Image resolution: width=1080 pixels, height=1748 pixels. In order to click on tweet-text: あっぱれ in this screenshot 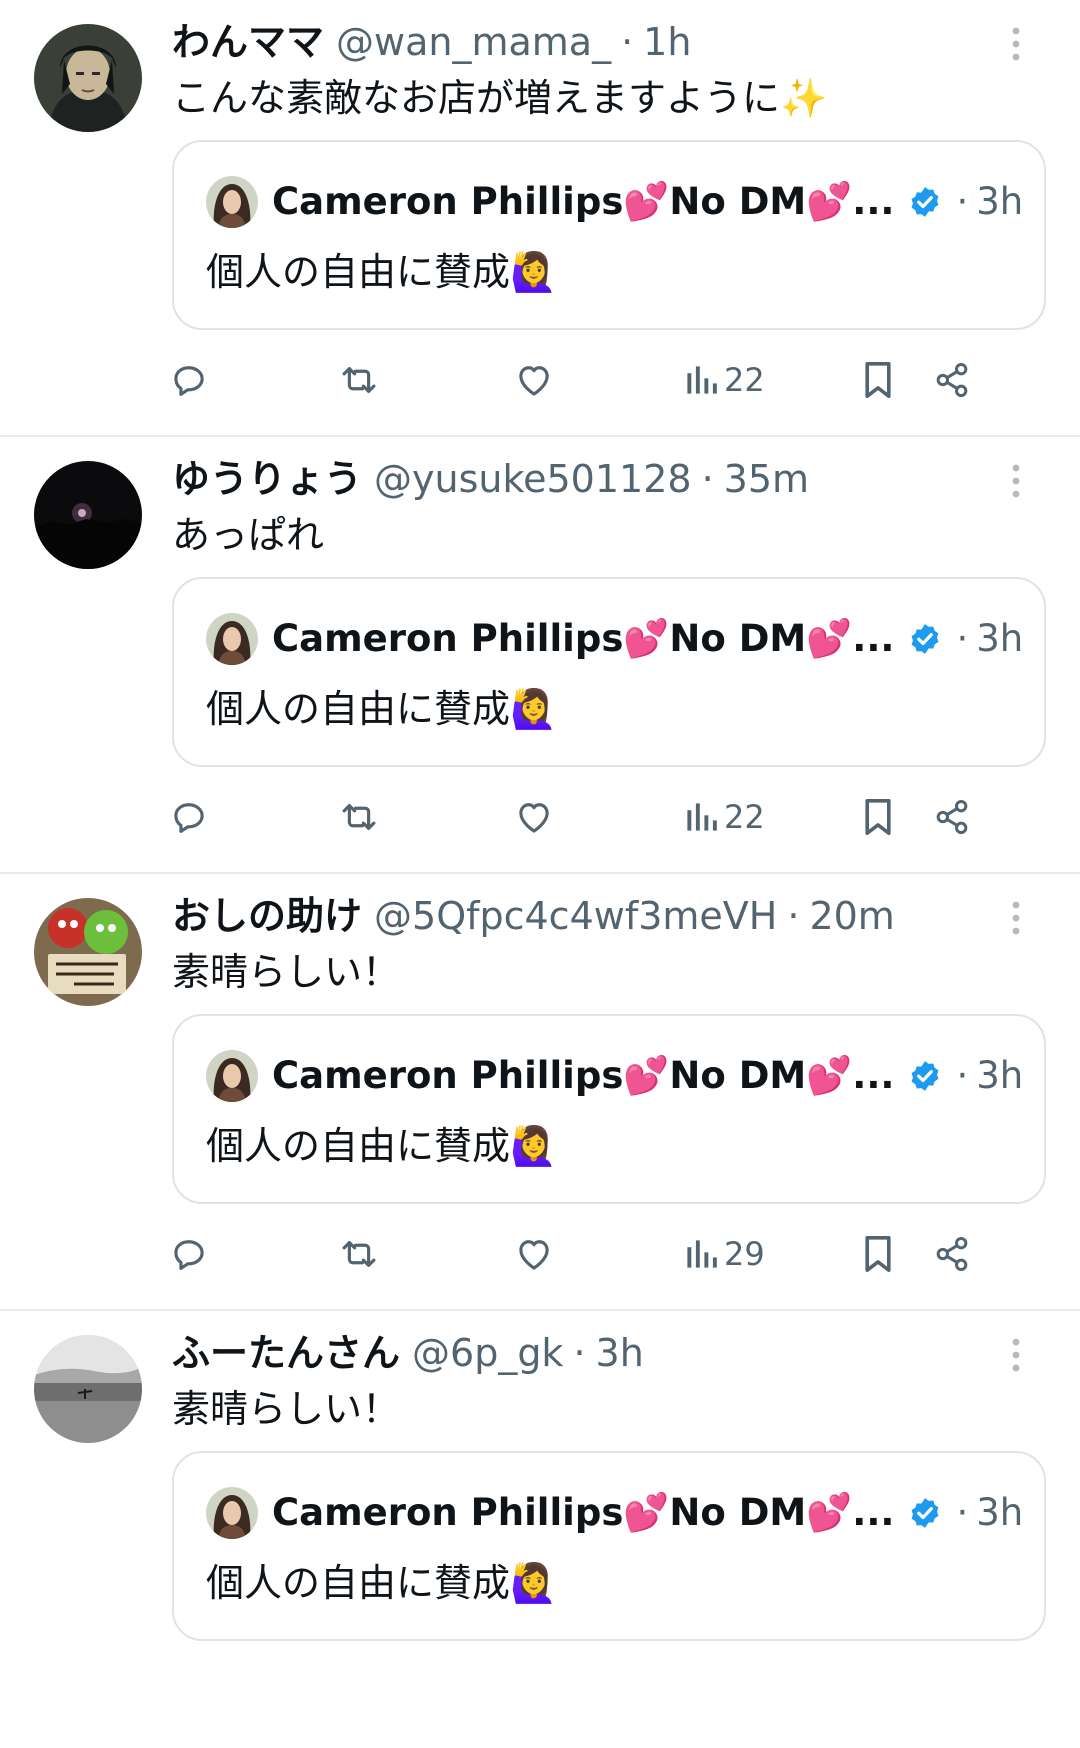, I will do `click(248, 535)`.